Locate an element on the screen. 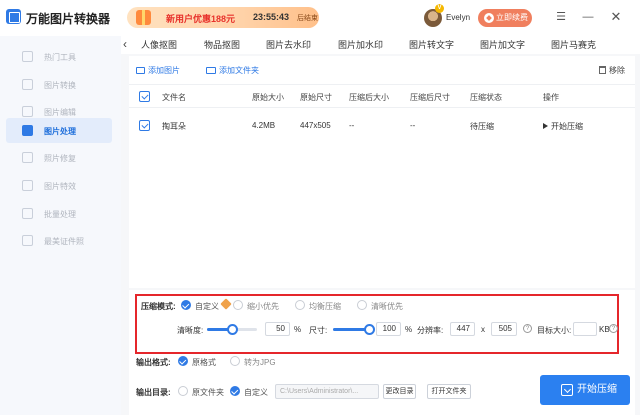 This screenshot has width=640, height=415. sidebar-item-label: 热门工具 is located at coordinates (60, 57).